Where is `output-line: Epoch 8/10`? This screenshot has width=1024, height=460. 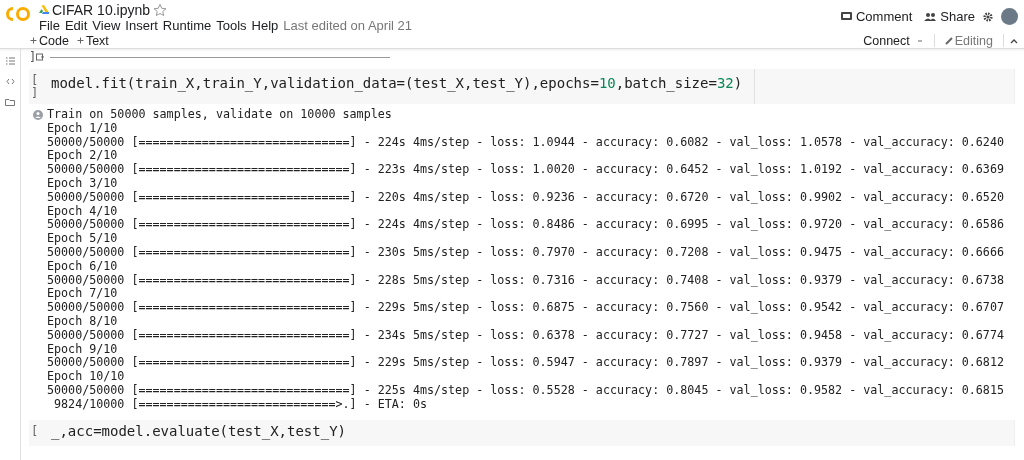
output-line: Epoch 8/10 is located at coordinates (83, 321).